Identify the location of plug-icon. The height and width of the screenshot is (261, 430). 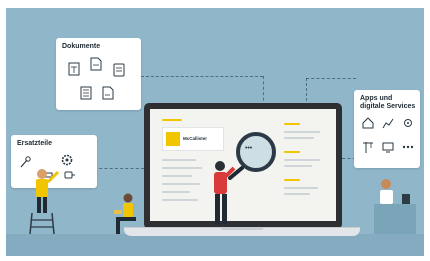
(69, 175).